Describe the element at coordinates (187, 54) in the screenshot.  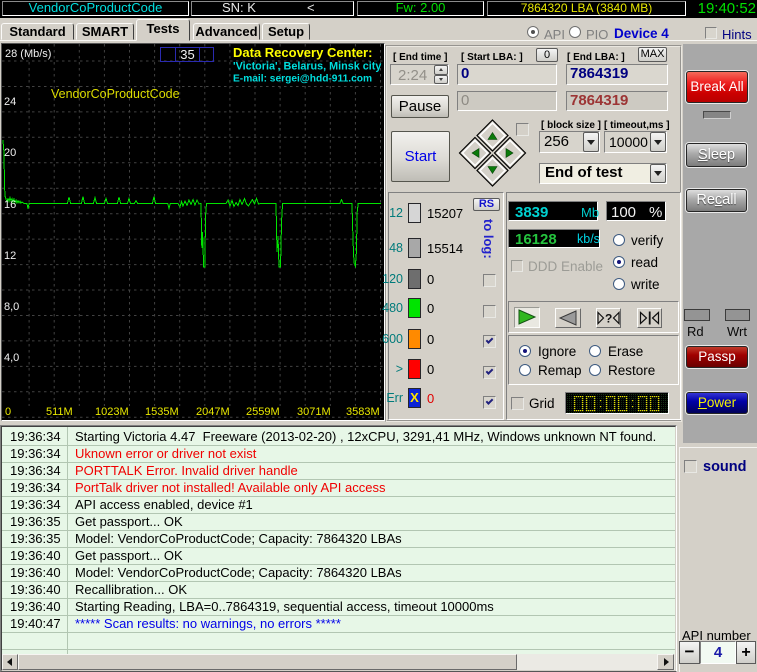
I see `svg-text: 35` at that location.